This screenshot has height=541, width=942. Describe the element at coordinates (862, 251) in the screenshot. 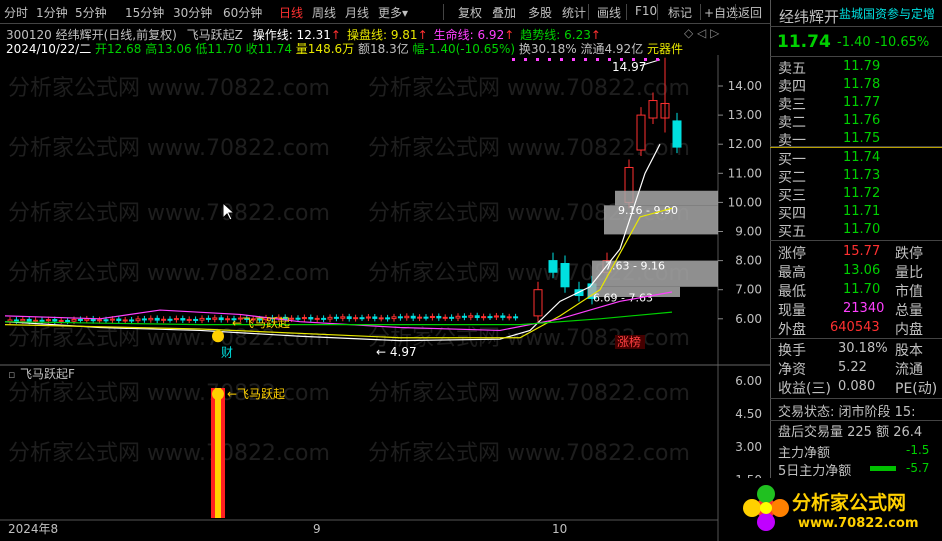

I see `stat-value: 15.77` at that location.